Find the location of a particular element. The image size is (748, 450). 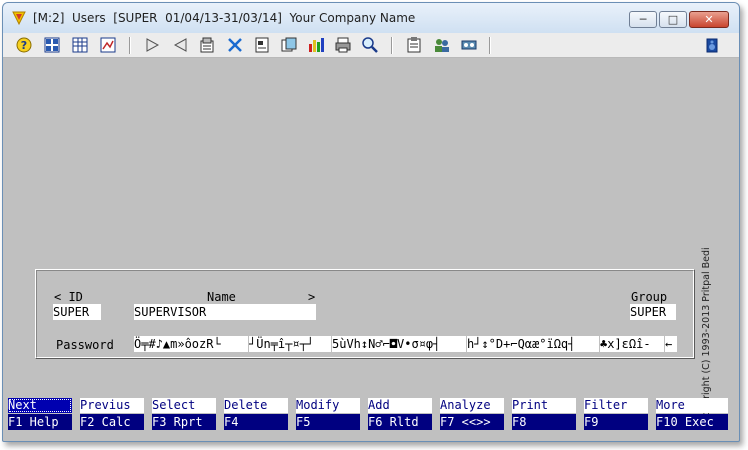

fk-select: Select F3 Rprt is located at coordinates (184, 415).